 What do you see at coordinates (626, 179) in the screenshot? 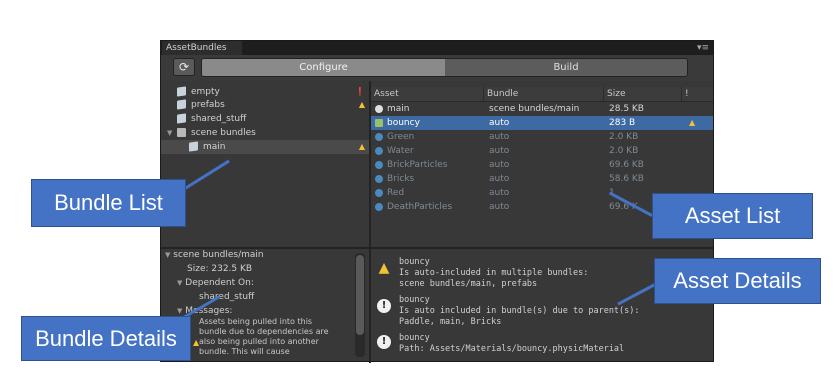
I see `asset-size: 58.6 KB` at bounding box center [626, 179].